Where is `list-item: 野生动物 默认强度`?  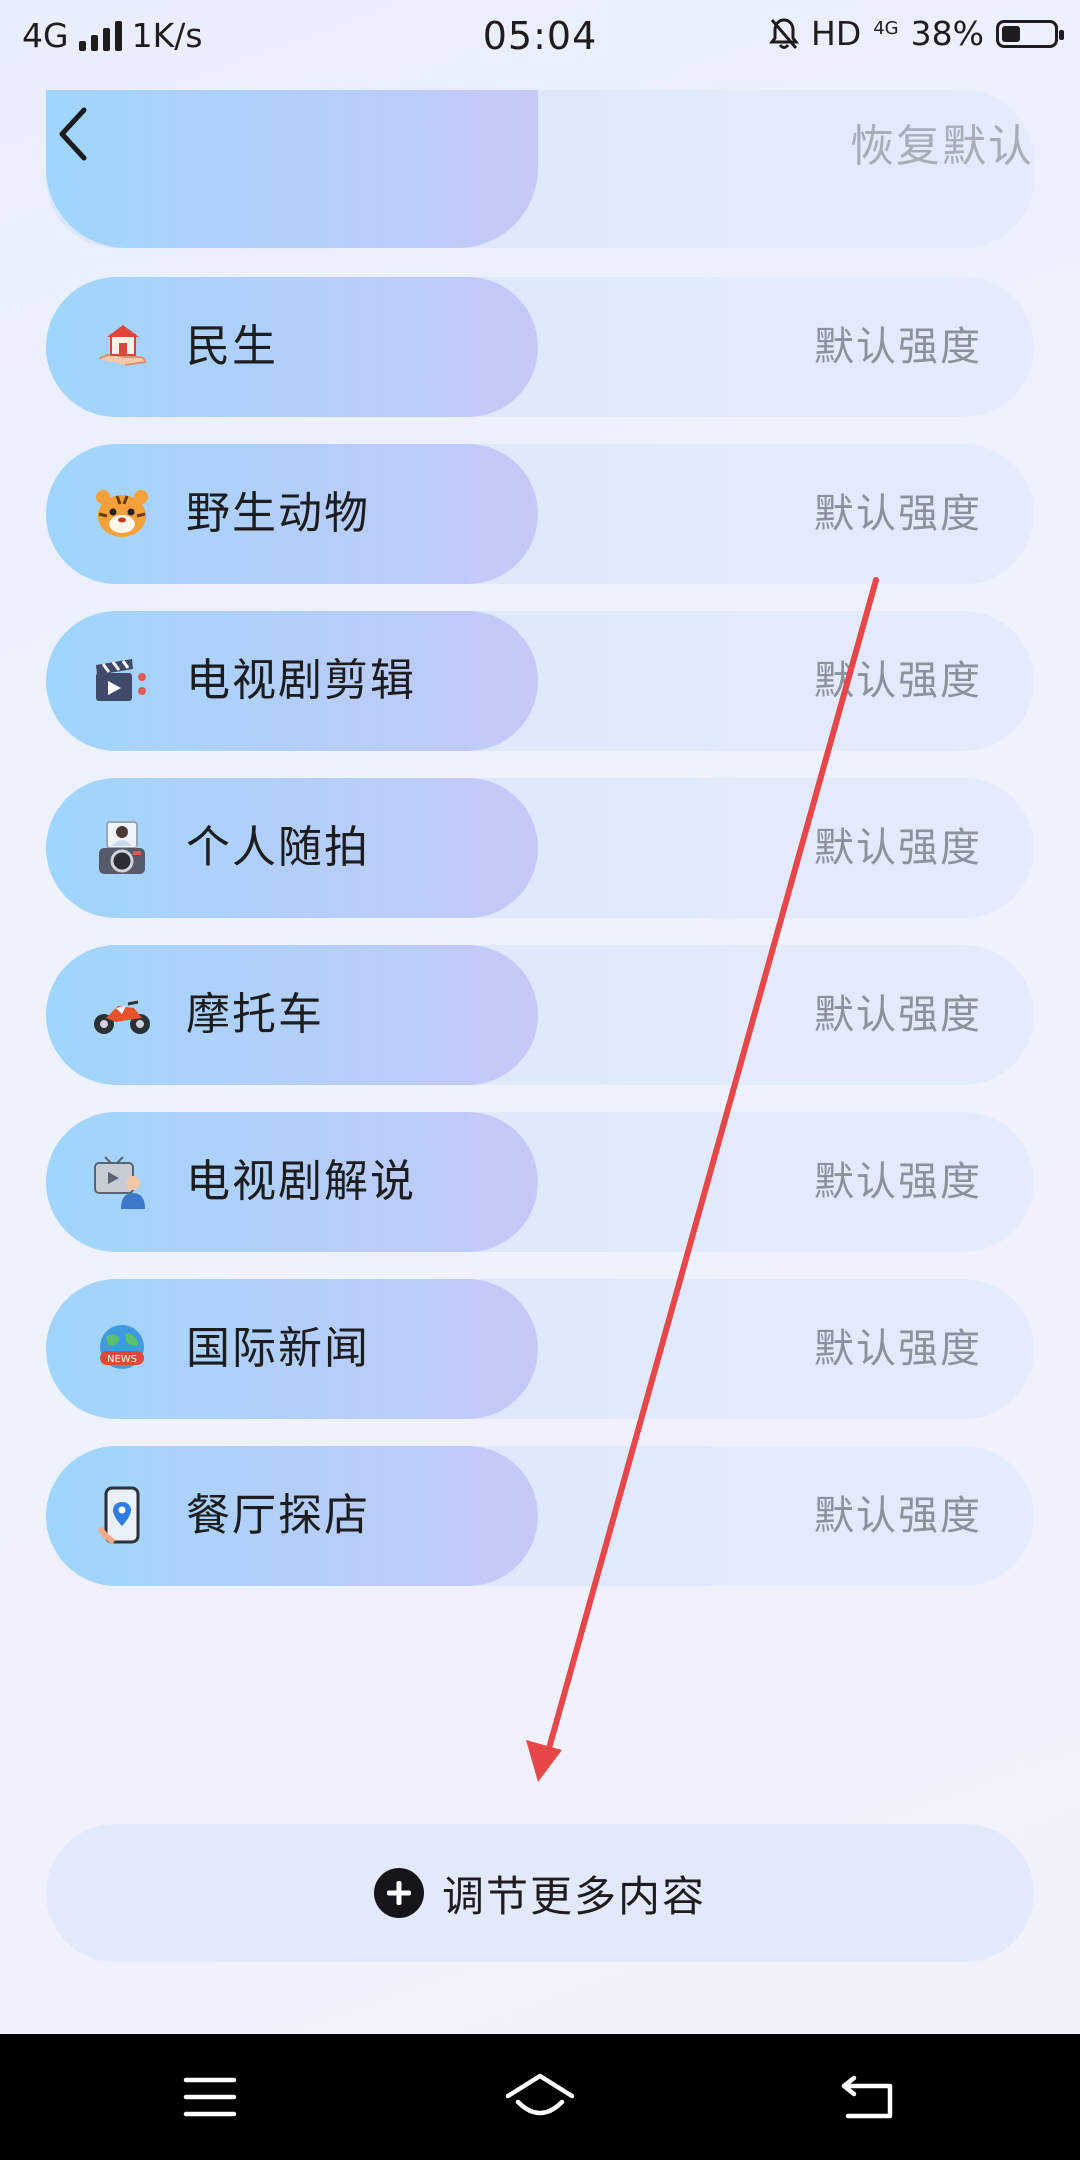 list-item: 野生动物 默认强度 is located at coordinates (540, 514).